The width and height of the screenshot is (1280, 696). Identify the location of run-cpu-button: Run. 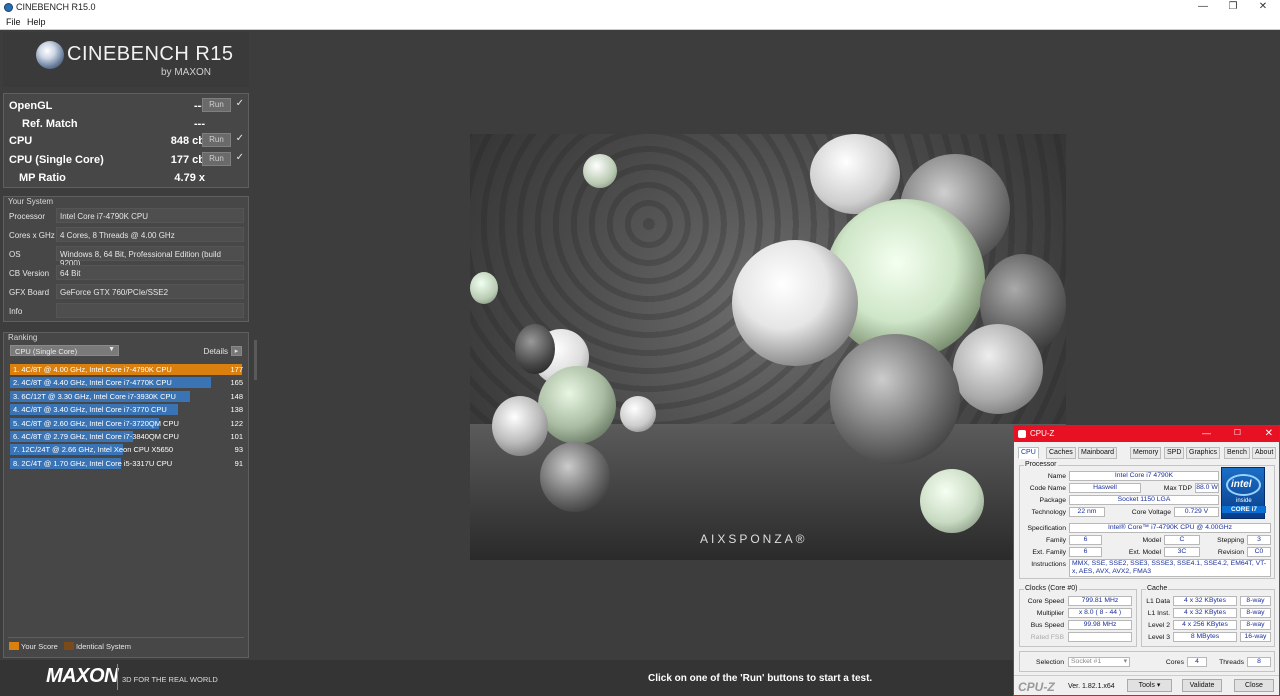
(216, 140).